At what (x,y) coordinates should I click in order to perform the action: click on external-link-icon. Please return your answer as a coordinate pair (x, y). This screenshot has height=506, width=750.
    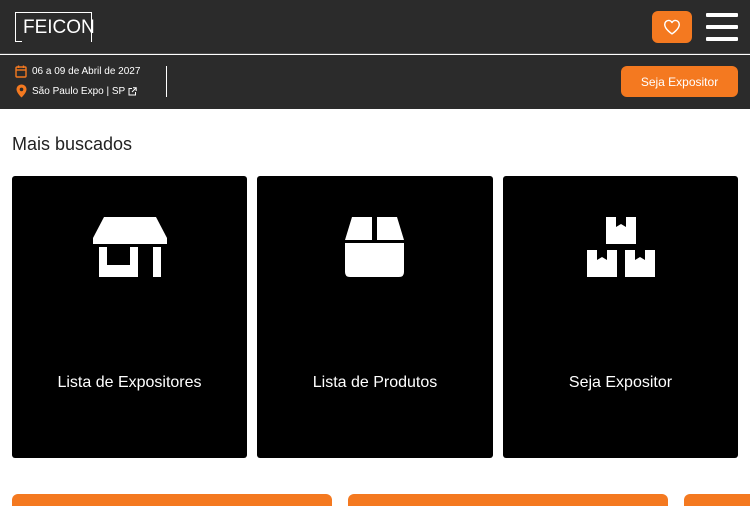
    Looking at the image, I should click on (132, 91).